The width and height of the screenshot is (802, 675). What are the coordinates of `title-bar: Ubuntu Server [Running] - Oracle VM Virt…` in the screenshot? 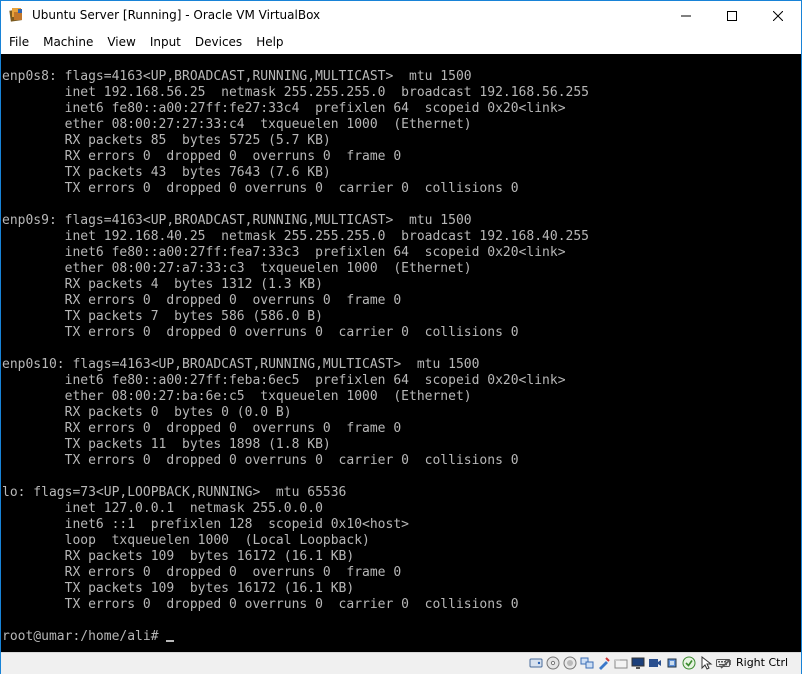 It's located at (401, 16).